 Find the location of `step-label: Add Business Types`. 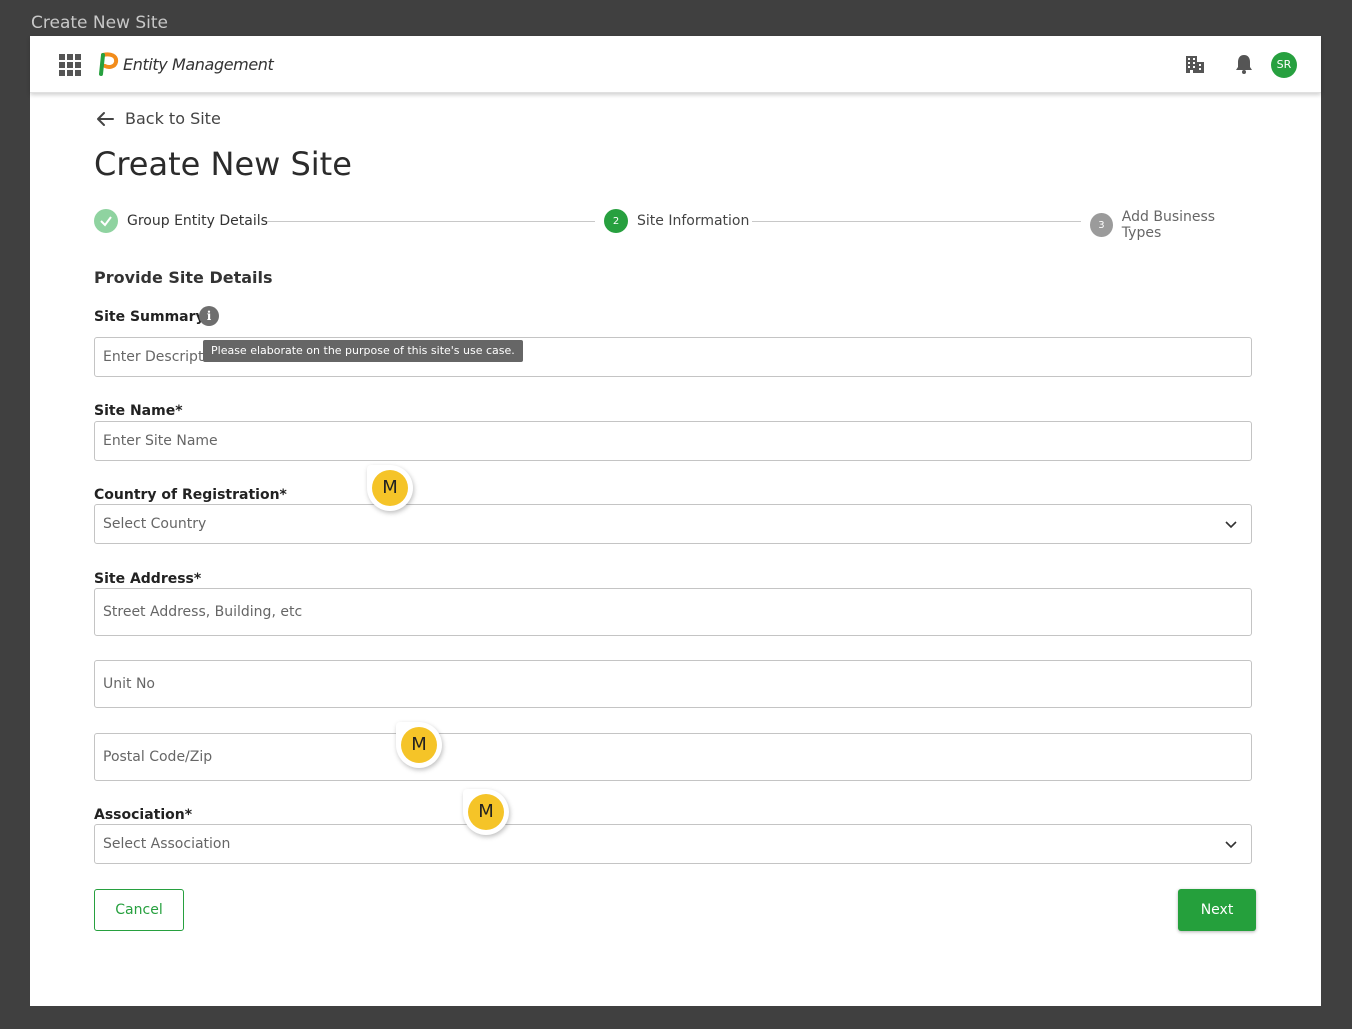

step-label: Add Business Types is located at coordinates (1168, 225).